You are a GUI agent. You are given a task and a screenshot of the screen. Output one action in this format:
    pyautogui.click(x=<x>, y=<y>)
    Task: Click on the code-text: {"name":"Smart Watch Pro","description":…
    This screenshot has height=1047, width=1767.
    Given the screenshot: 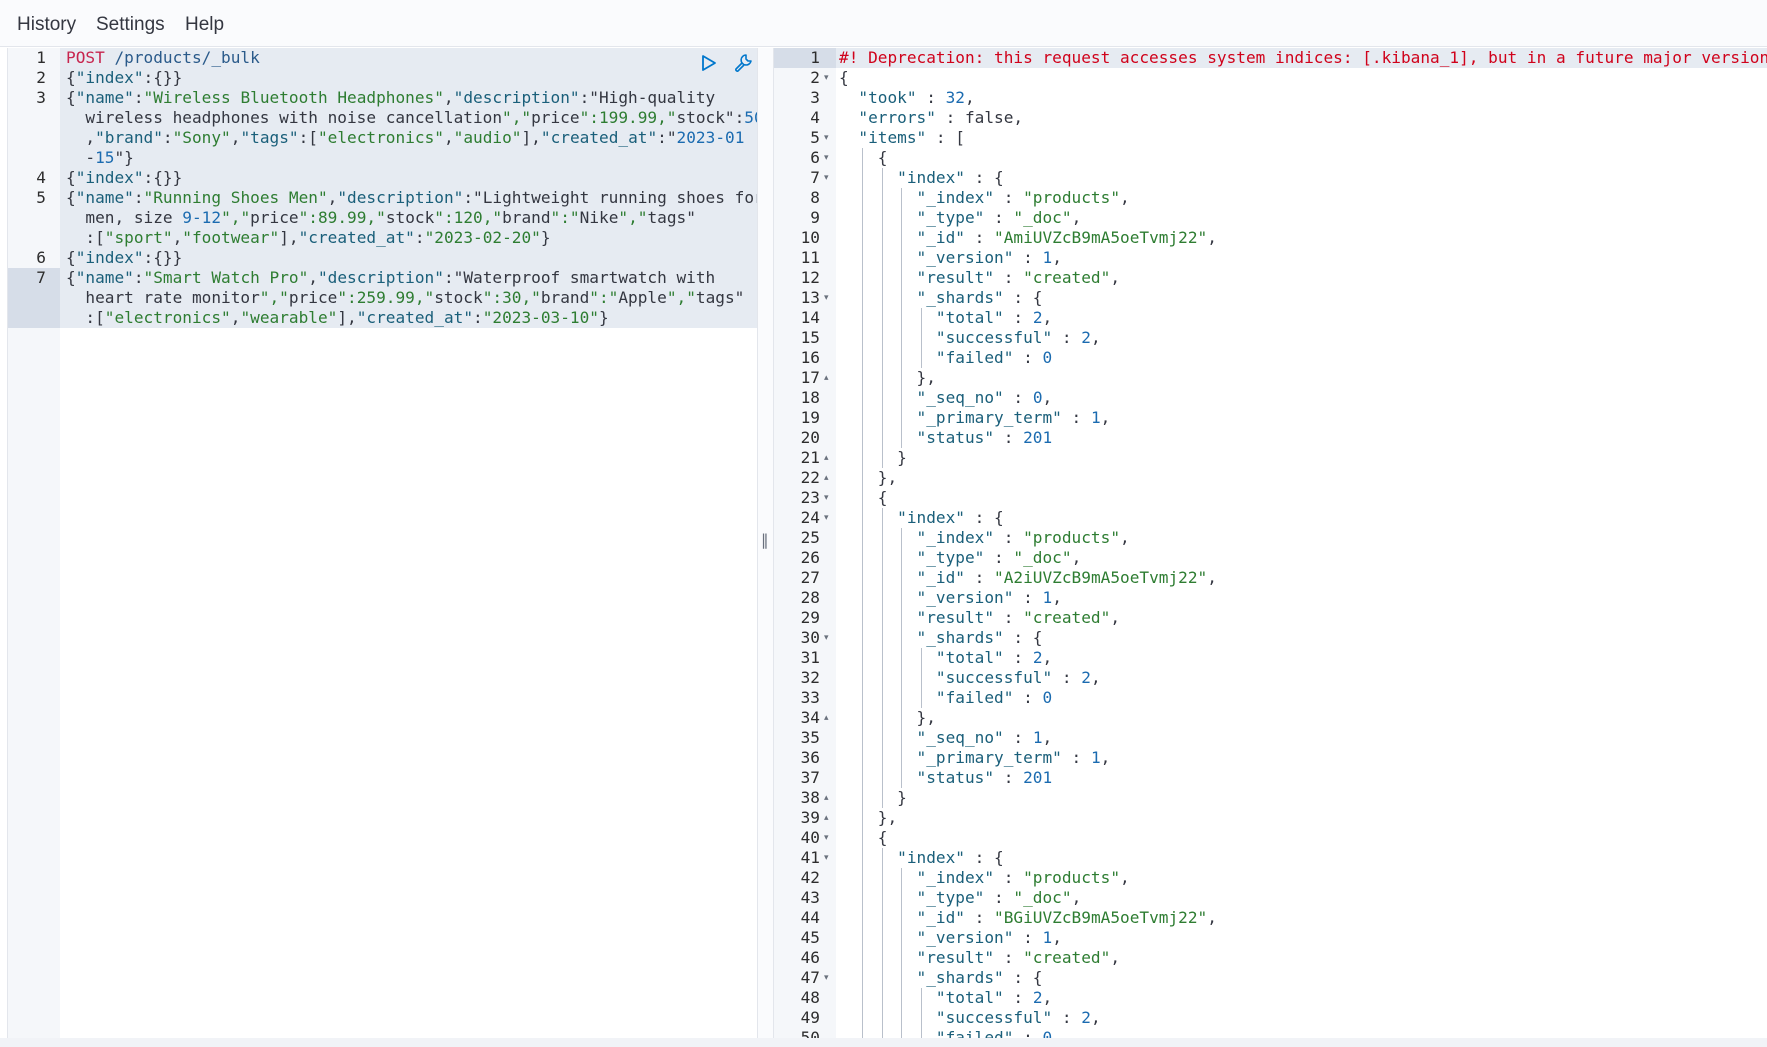 What is the action you would take?
    pyautogui.click(x=391, y=277)
    